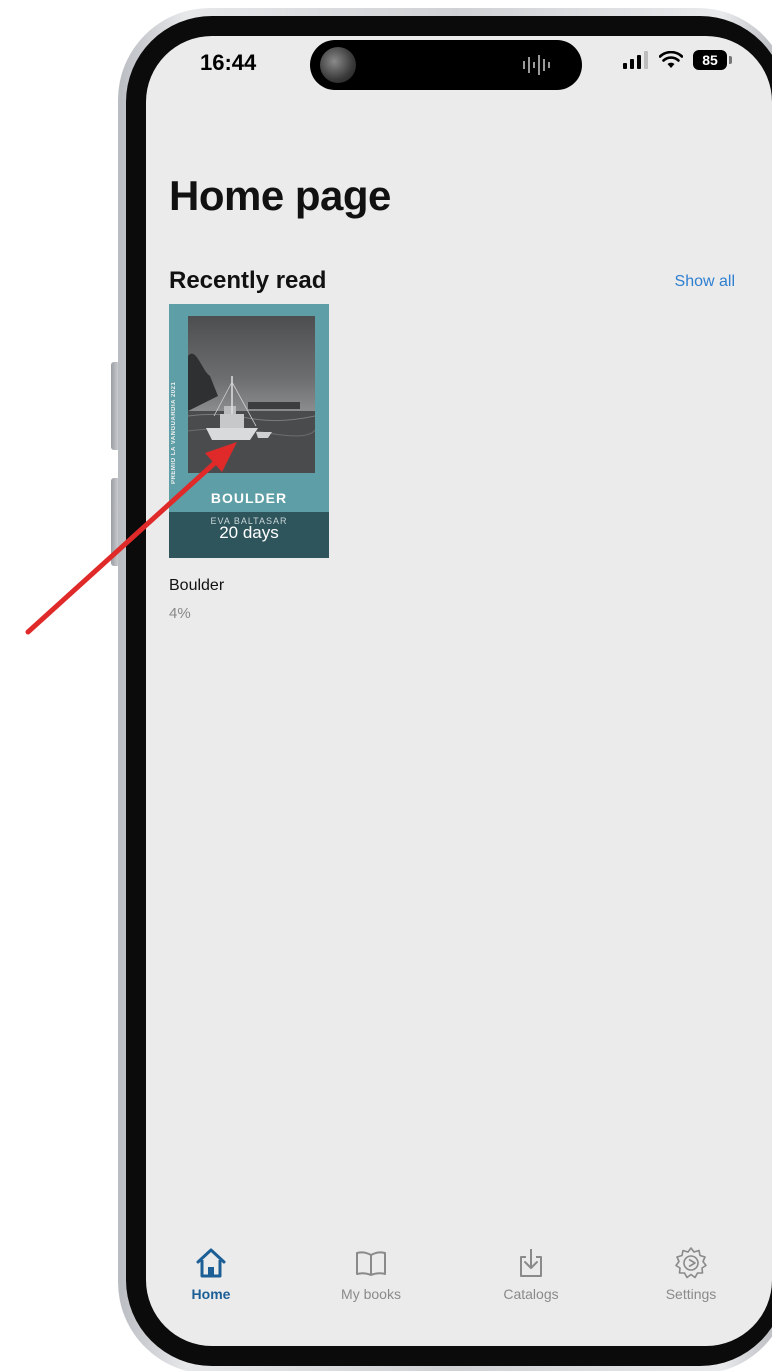 The width and height of the screenshot is (772, 1371). I want to click on book-progress: 4%, so click(180, 613).